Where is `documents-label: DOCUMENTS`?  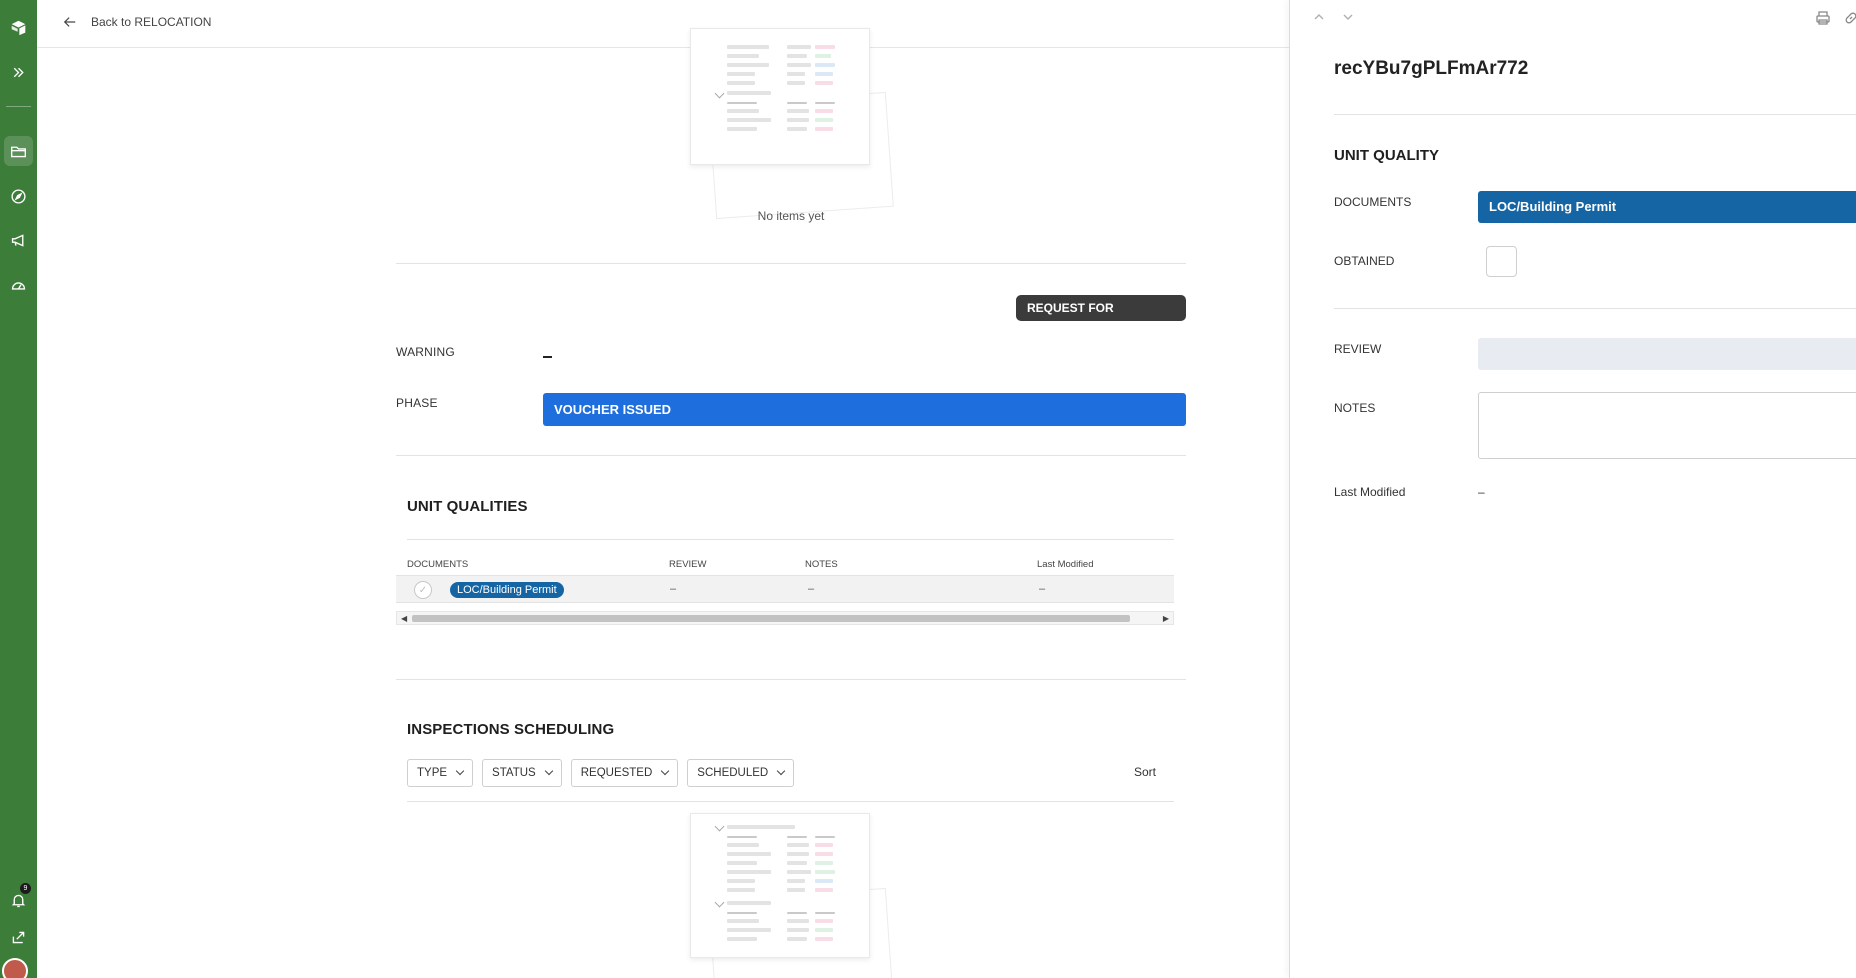 documents-label: DOCUMENTS is located at coordinates (1373, 202).